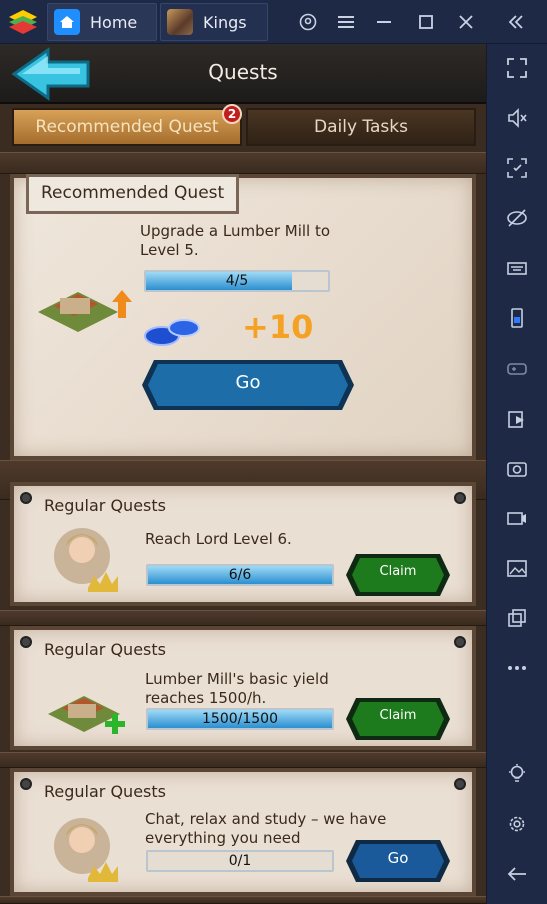  I want to click on quest-description: Upgrade a Lumber Mill to Level 5., so click(235, 240).